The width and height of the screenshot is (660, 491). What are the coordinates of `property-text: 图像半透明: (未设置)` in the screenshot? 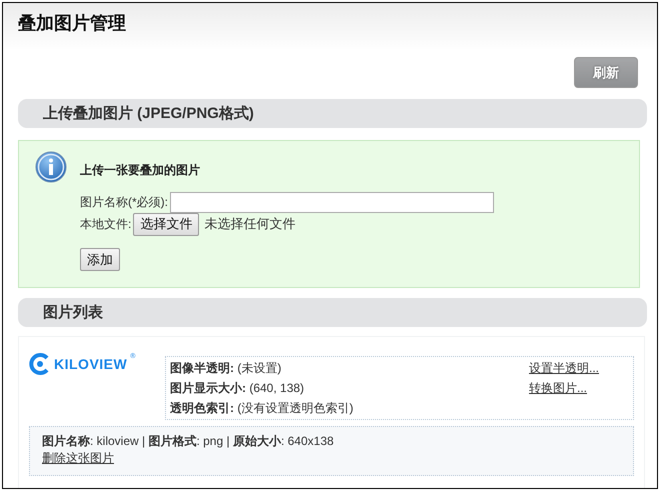 It's located at (226, 368).